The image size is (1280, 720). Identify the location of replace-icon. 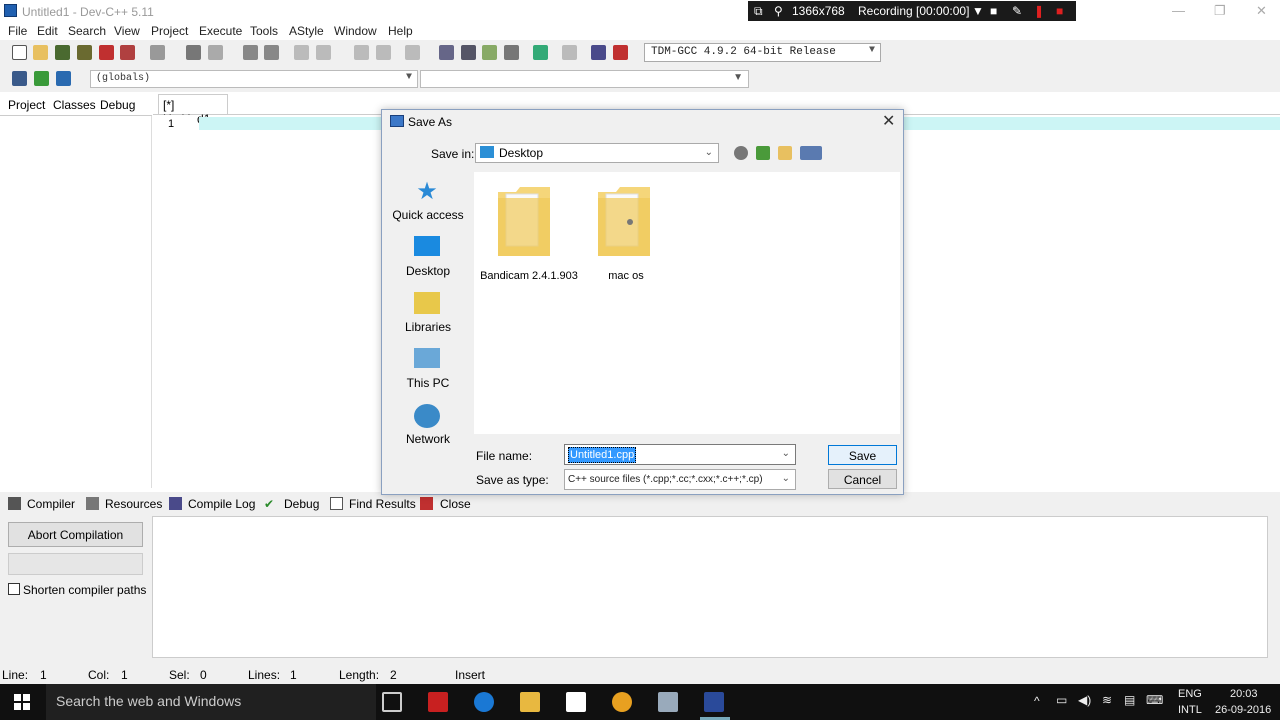
(271, 52).